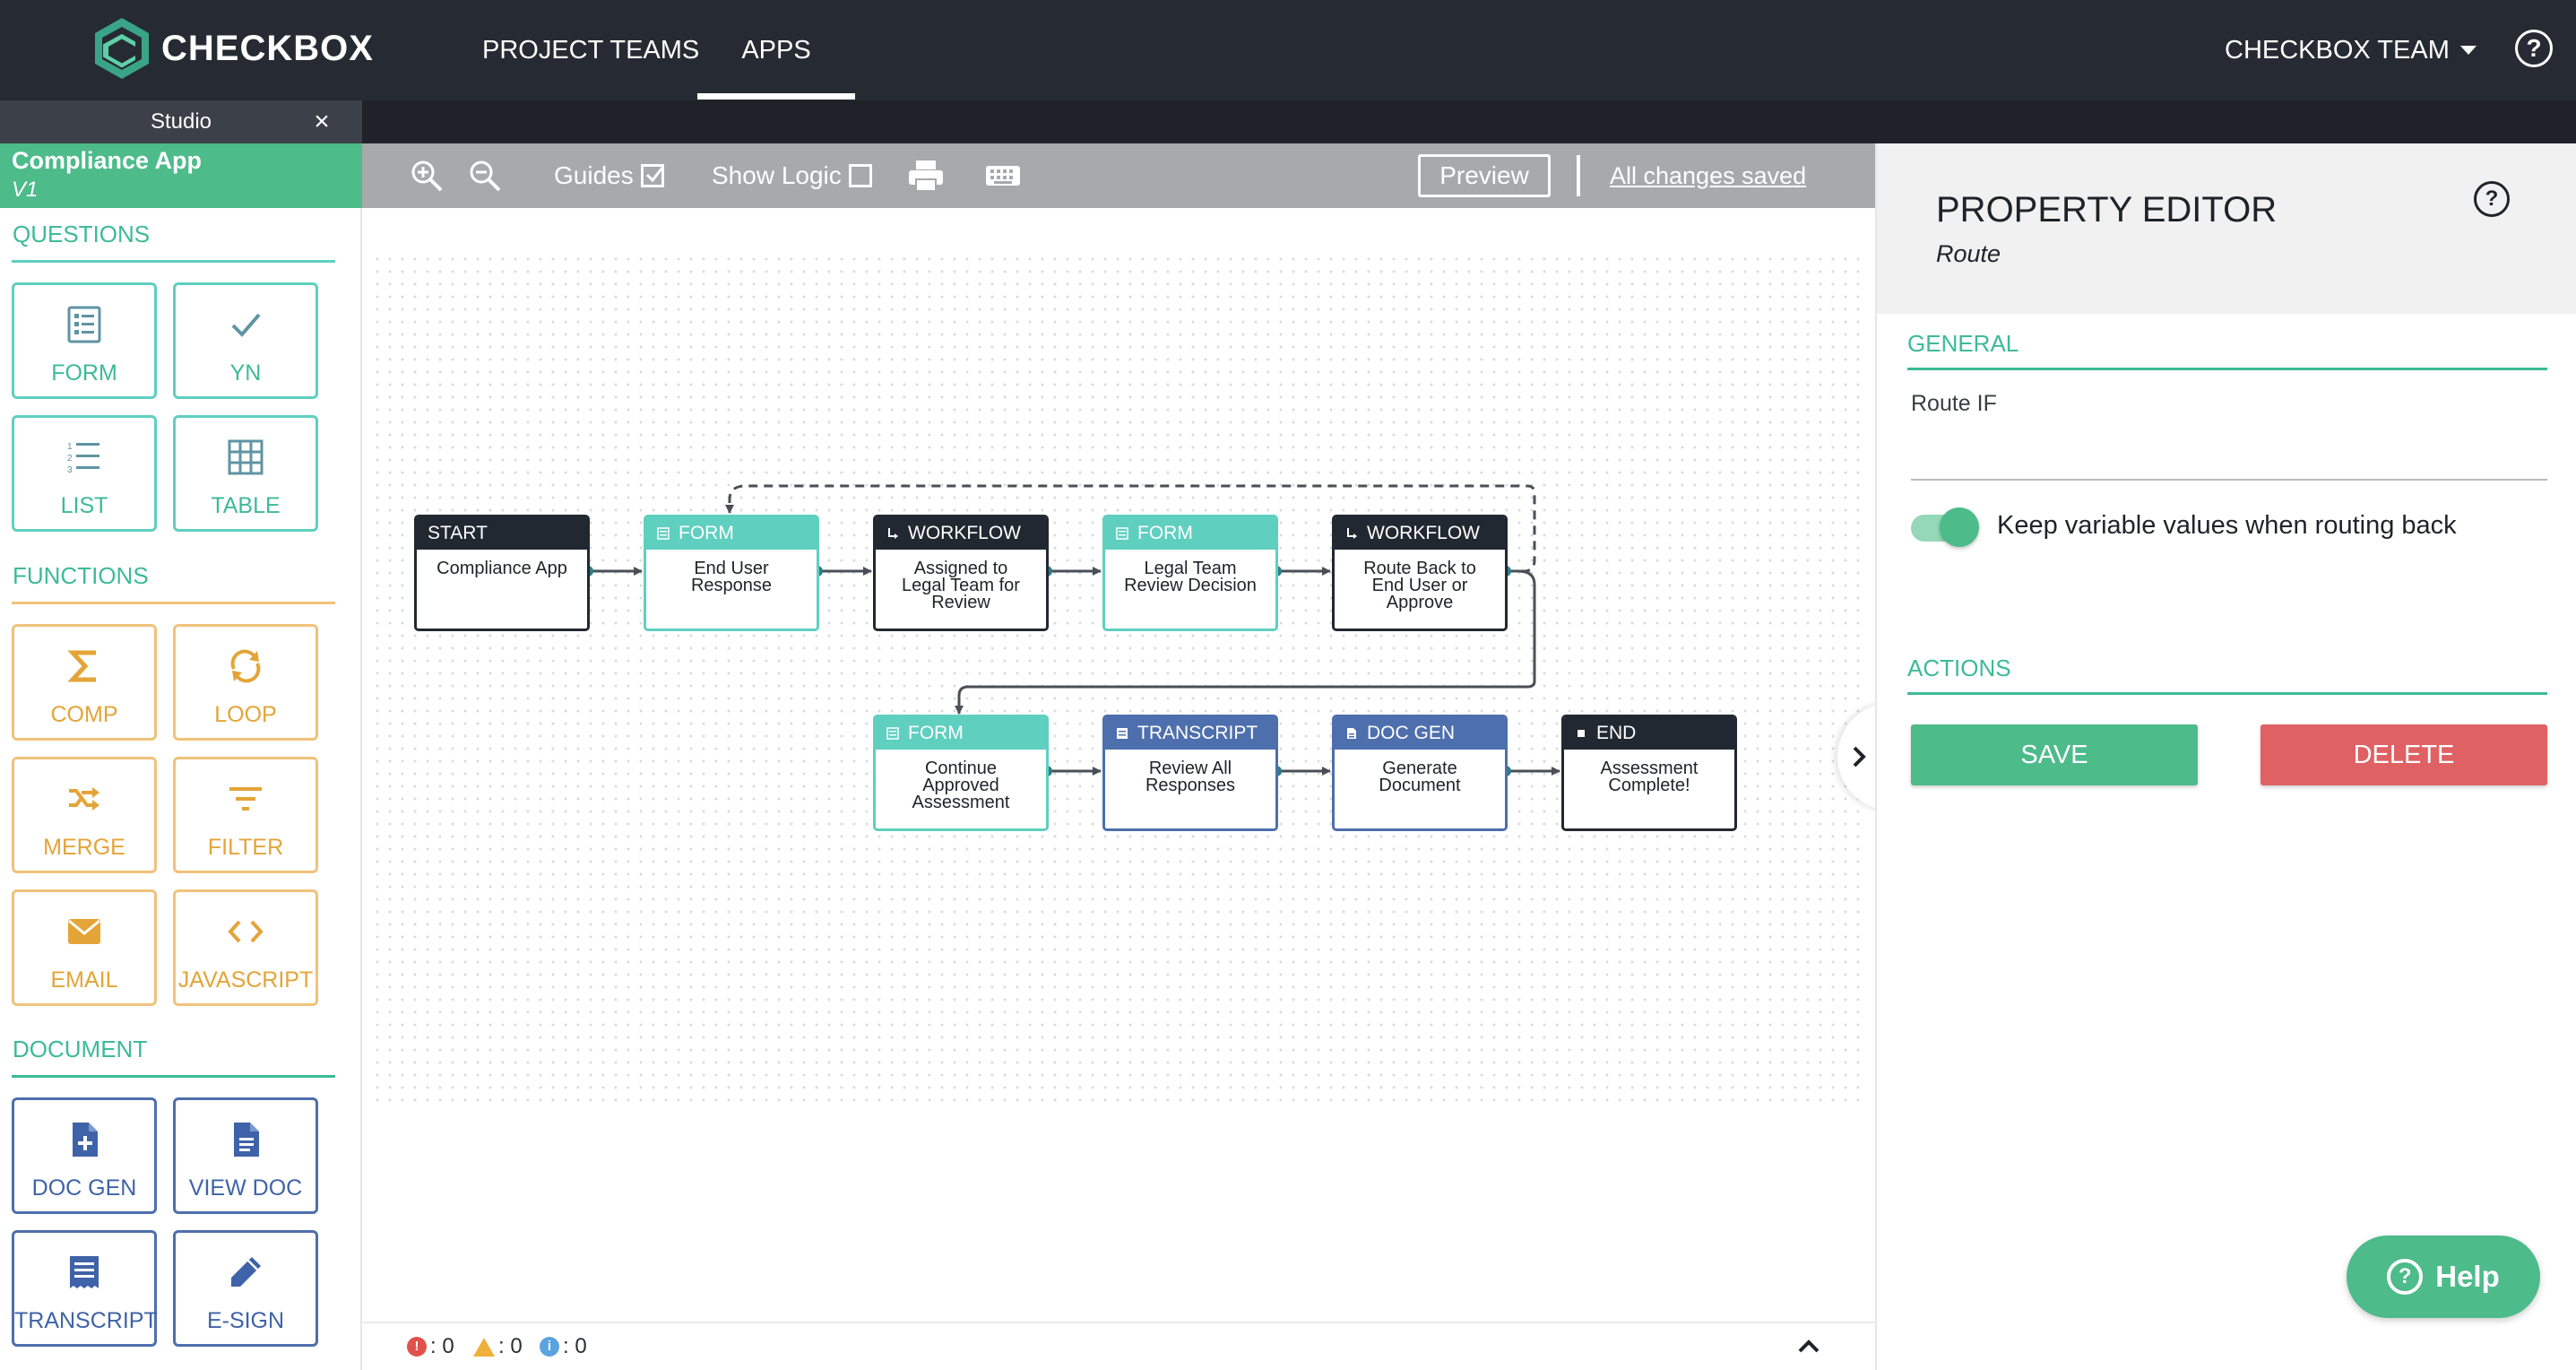  What do you see at coordinates (549, 1347) in the screenshot?
I see `info-icon: i` at bounding box center [549, 1347].